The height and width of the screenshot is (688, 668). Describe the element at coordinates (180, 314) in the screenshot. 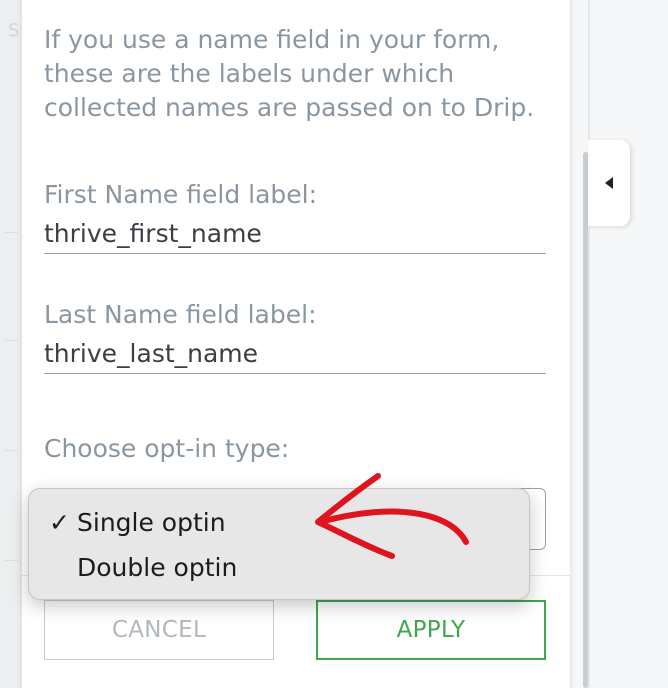

I see `last-name-field-label: Last Name field label:` at that location.